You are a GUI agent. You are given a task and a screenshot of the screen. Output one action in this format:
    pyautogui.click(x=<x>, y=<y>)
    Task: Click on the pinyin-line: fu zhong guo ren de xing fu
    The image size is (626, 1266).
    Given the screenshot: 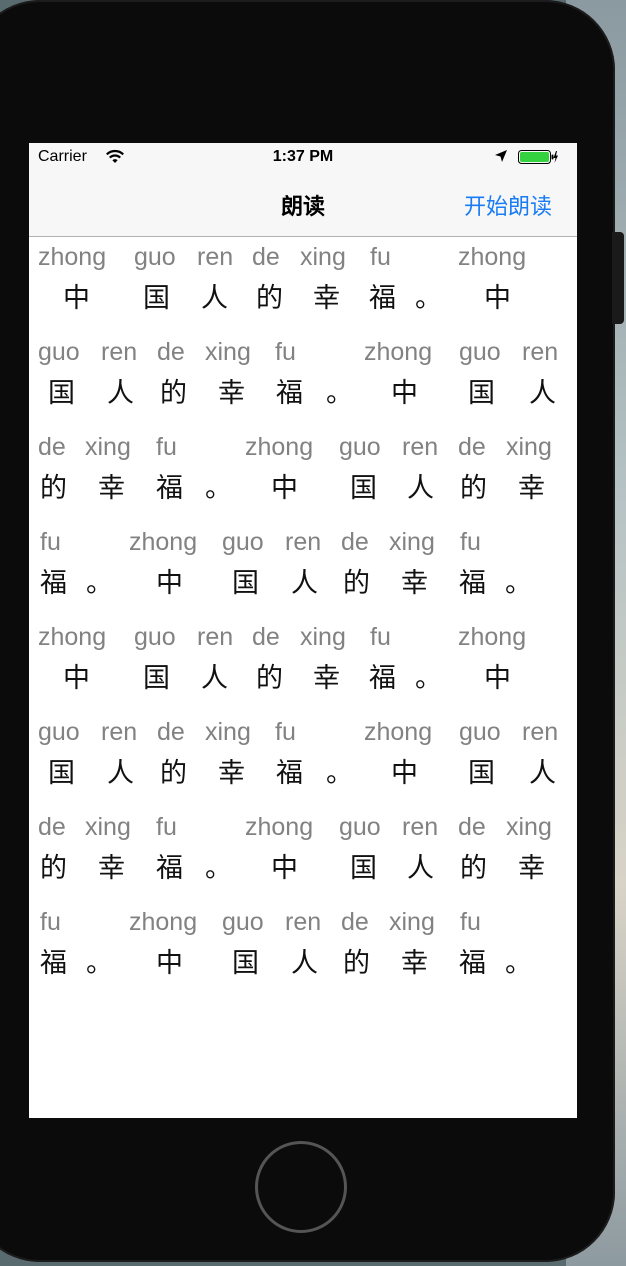 What is the action you would take?
    pyautogui.click(x=303, y=540)
    